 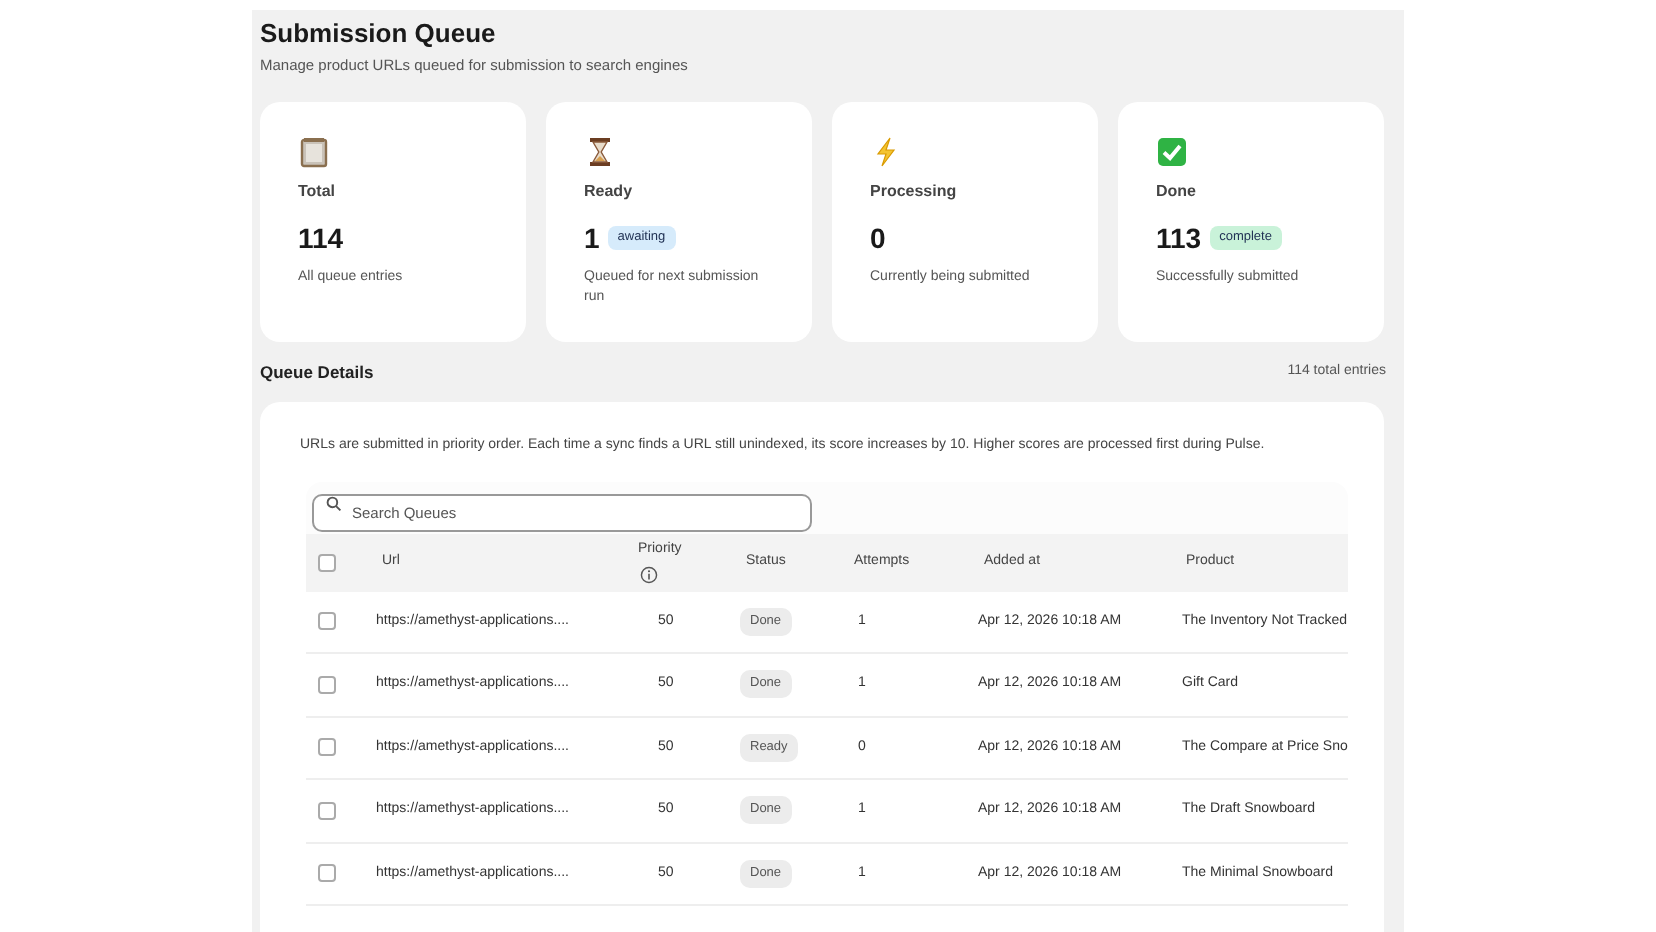 I want to click on search-icon, so click(x=334, y=504).